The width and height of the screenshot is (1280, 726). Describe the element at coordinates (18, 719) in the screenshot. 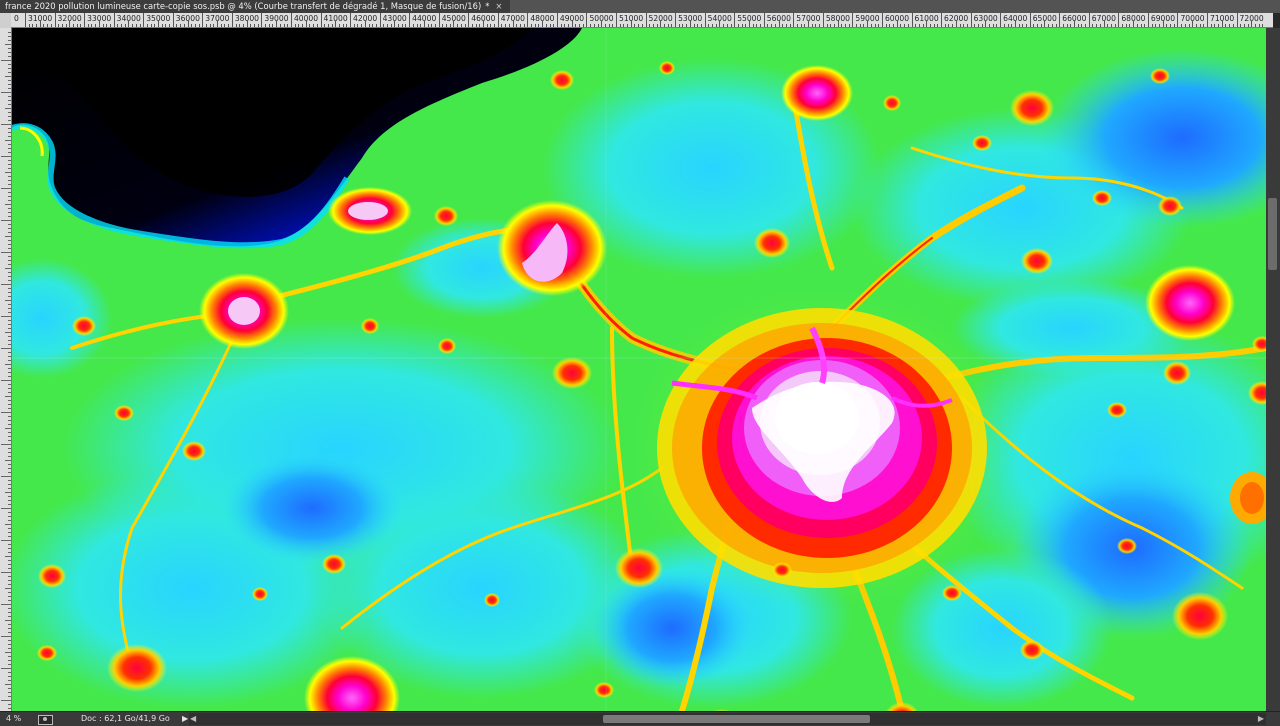

I see `zoom-level: 4 %` at that location.